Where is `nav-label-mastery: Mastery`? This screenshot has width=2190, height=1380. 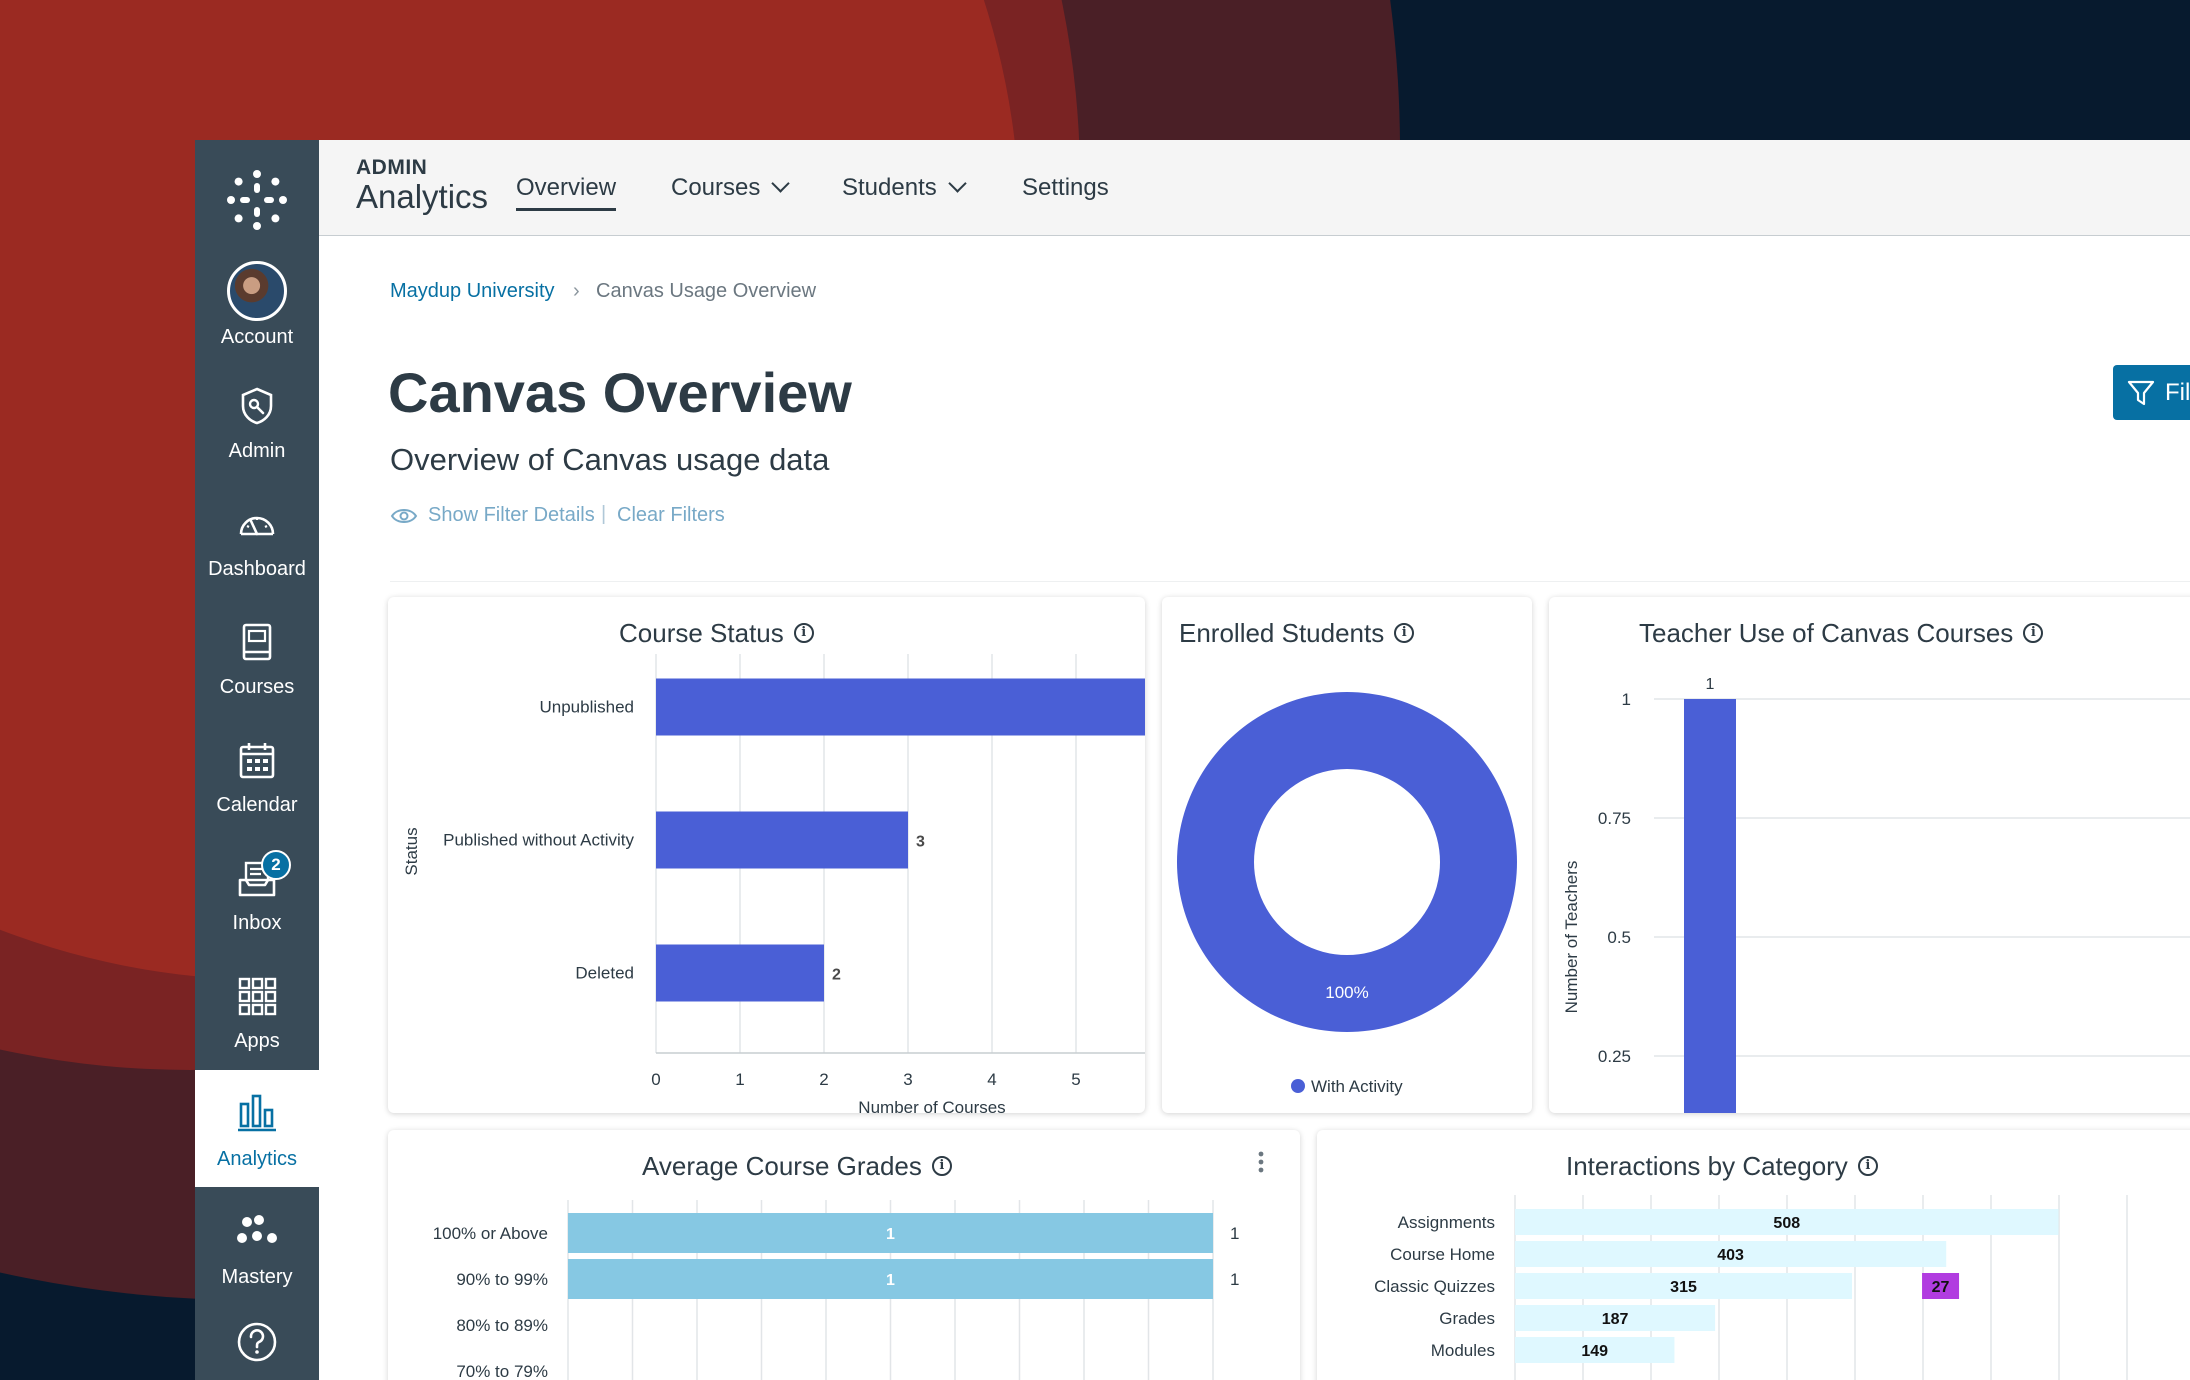
nav-label-mastery: Mastery is located at coordinates (257, 1277).